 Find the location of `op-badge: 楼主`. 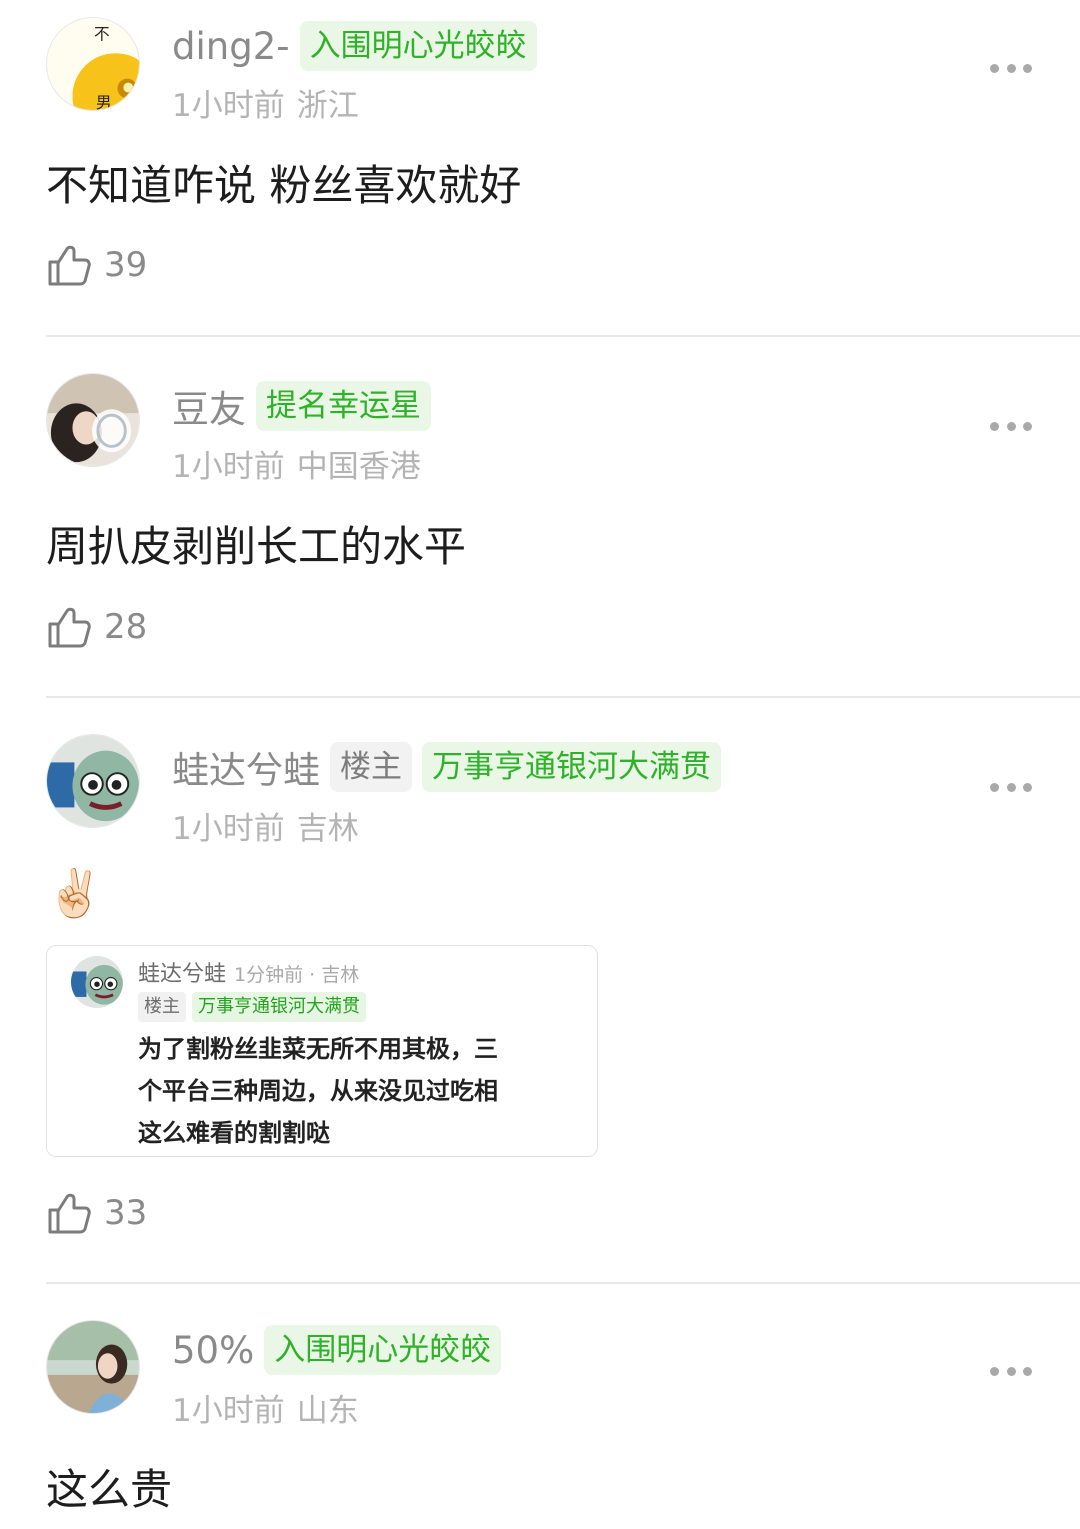

op-badge: 楼主 is located at coordinates (371, 767).